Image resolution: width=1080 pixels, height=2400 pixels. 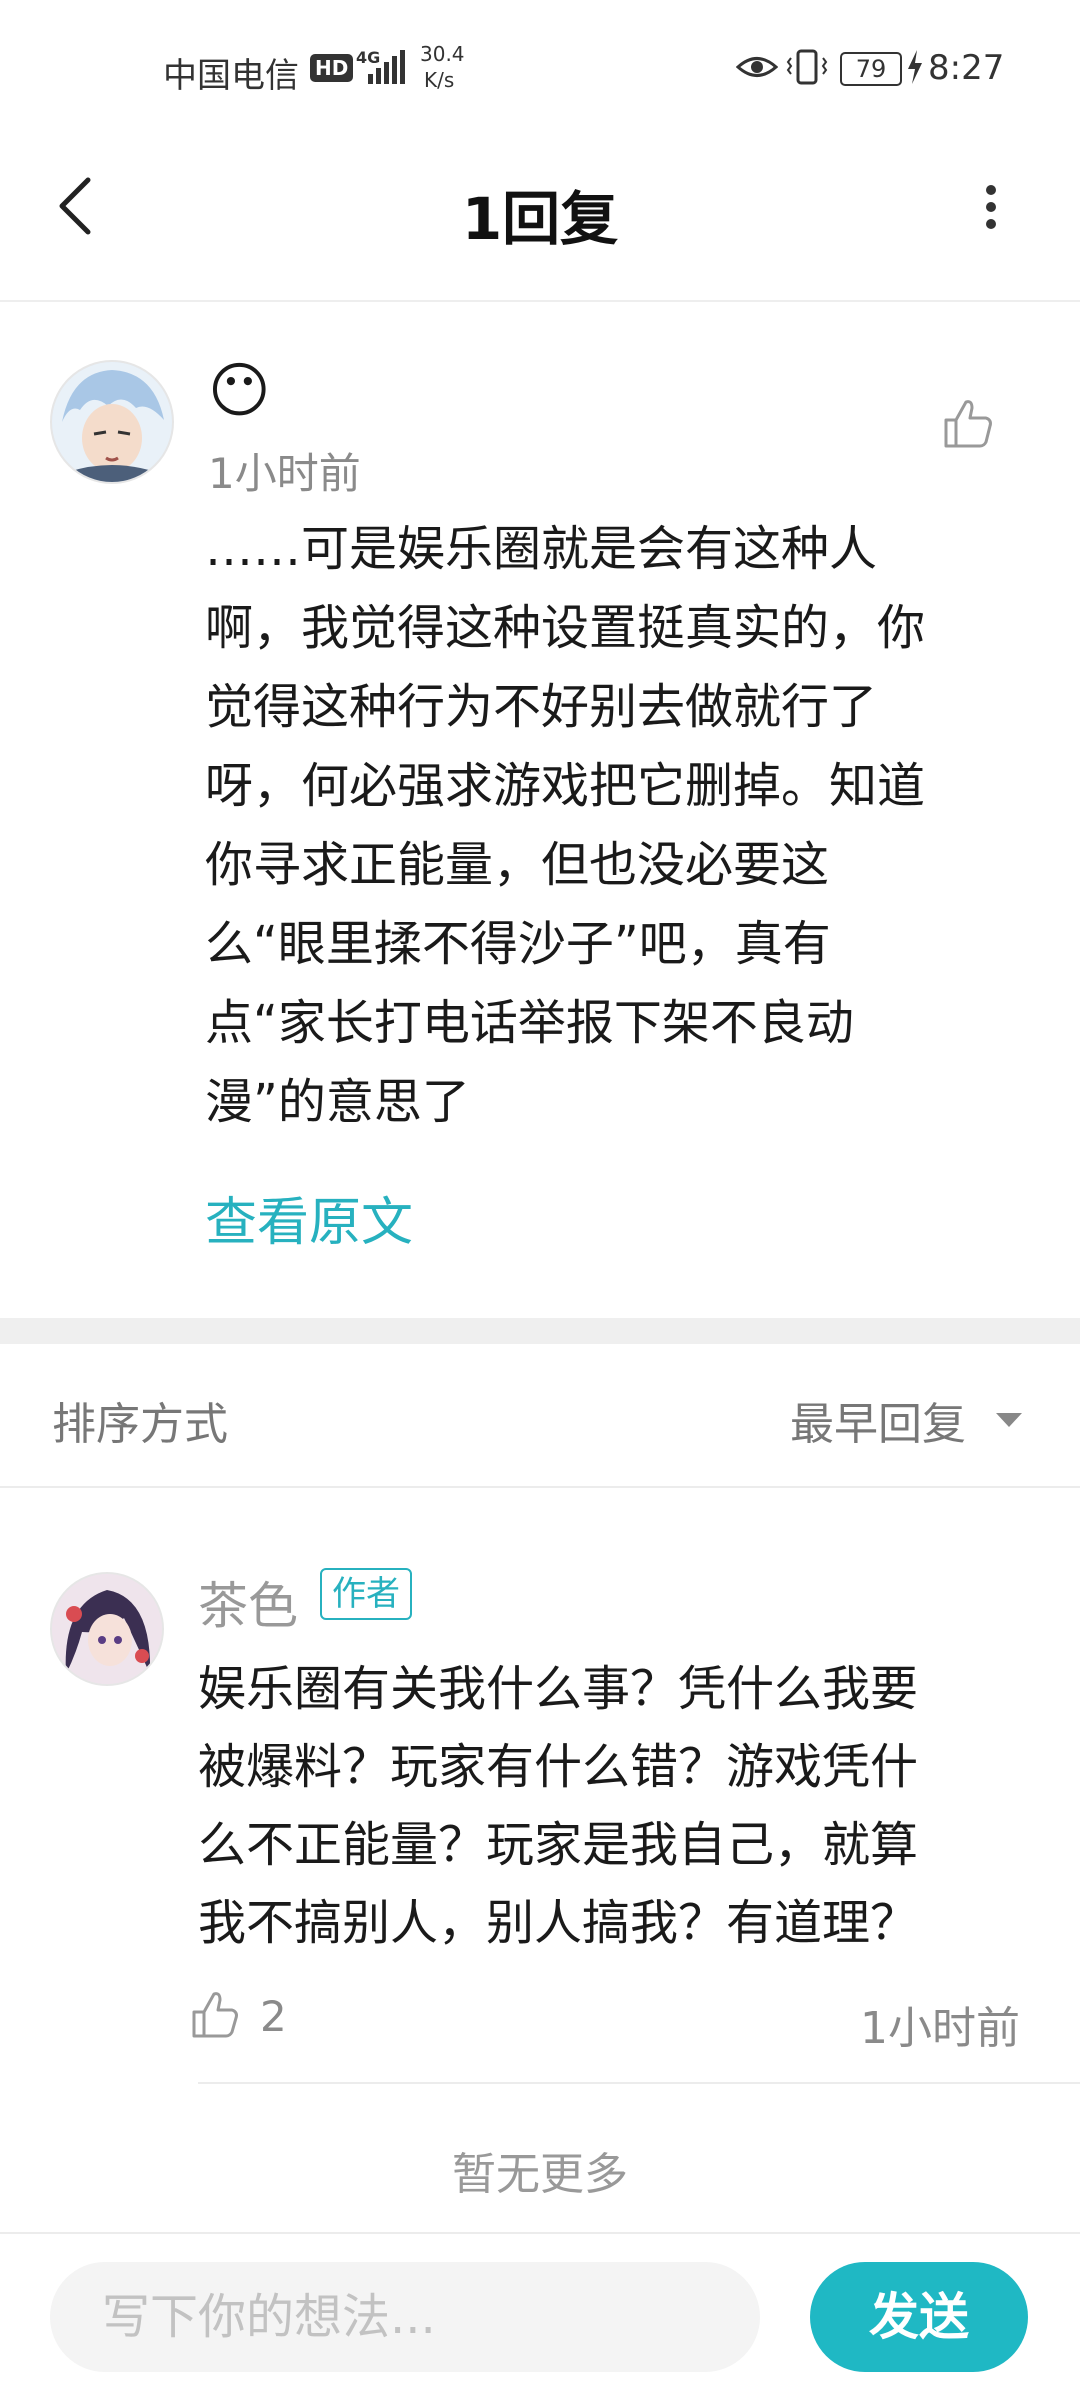 I want to click on battery-icon: 79, so click(x=871, y=69).